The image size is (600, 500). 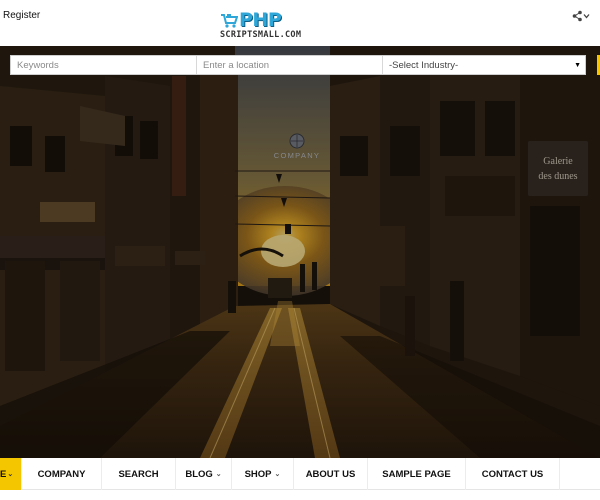 I want to click on nav-item-company: COMPANY, so click(x=62, y=474).